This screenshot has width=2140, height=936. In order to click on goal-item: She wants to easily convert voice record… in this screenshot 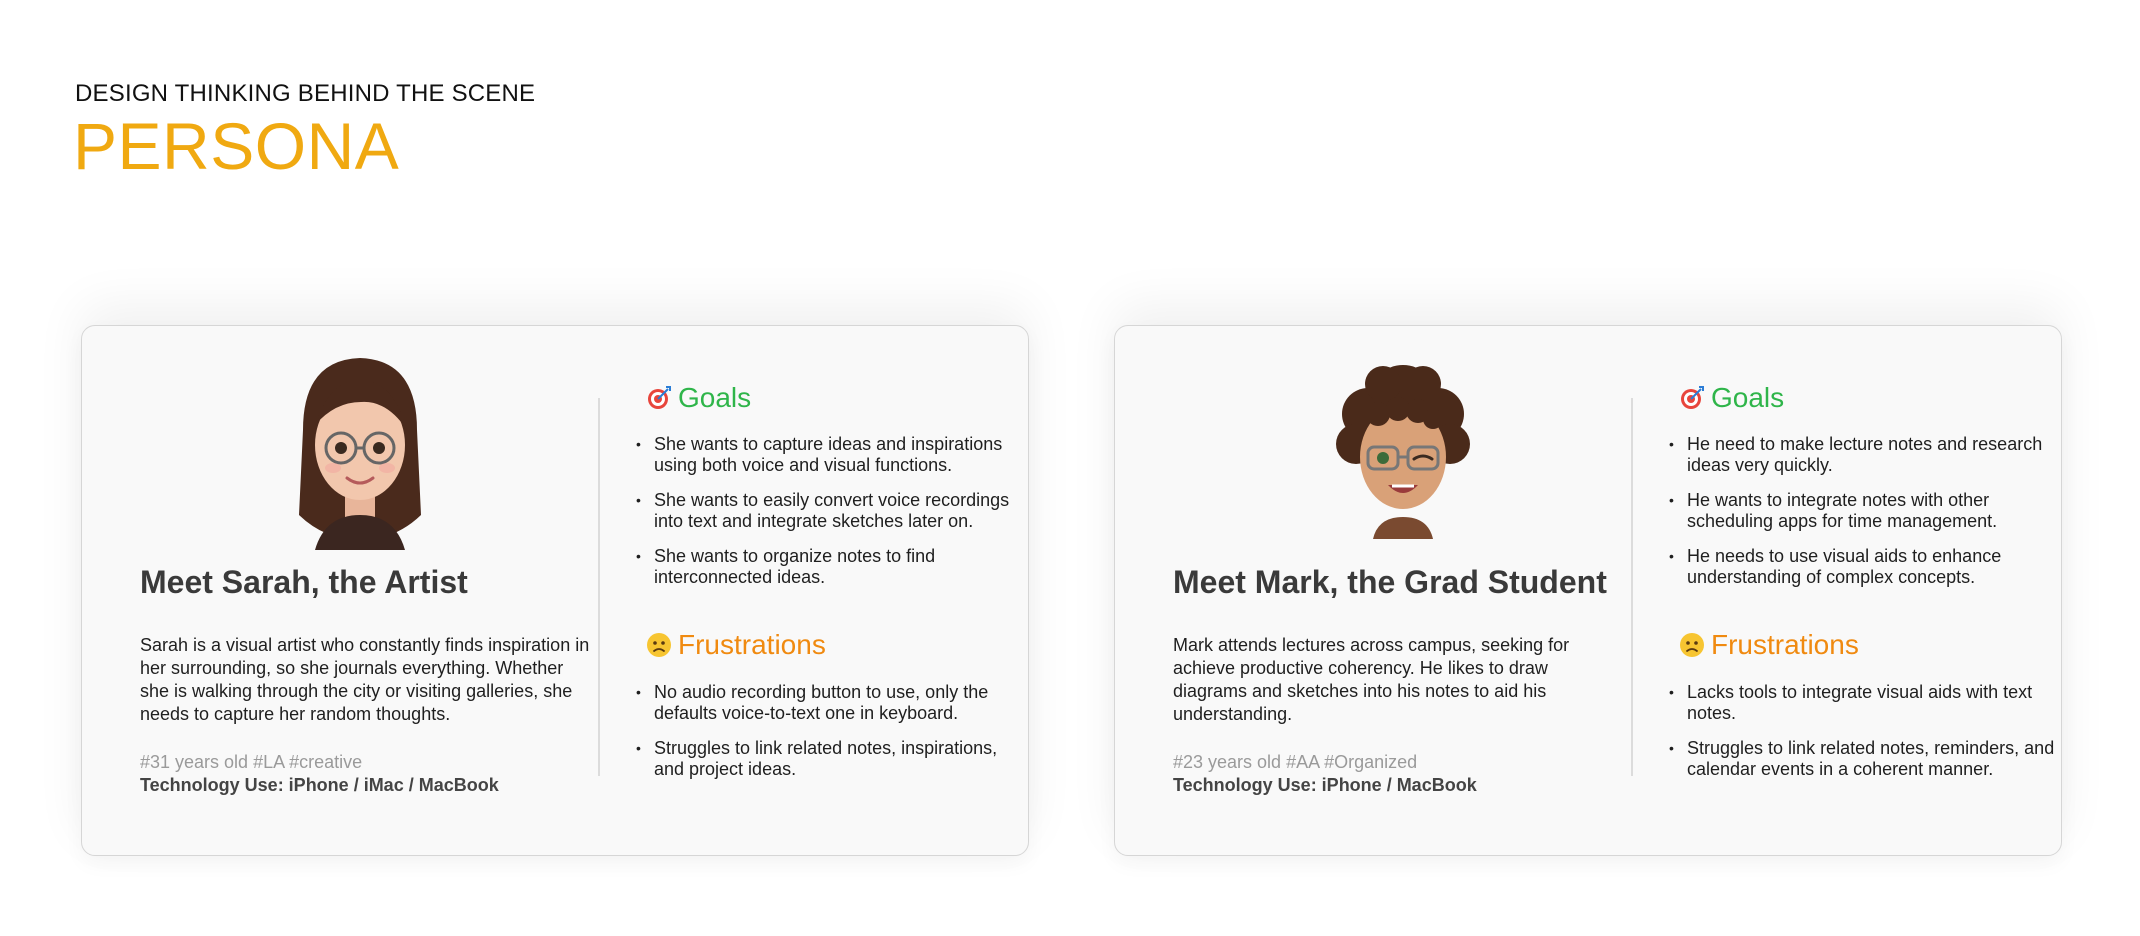, I will do `click(831, 511)`.